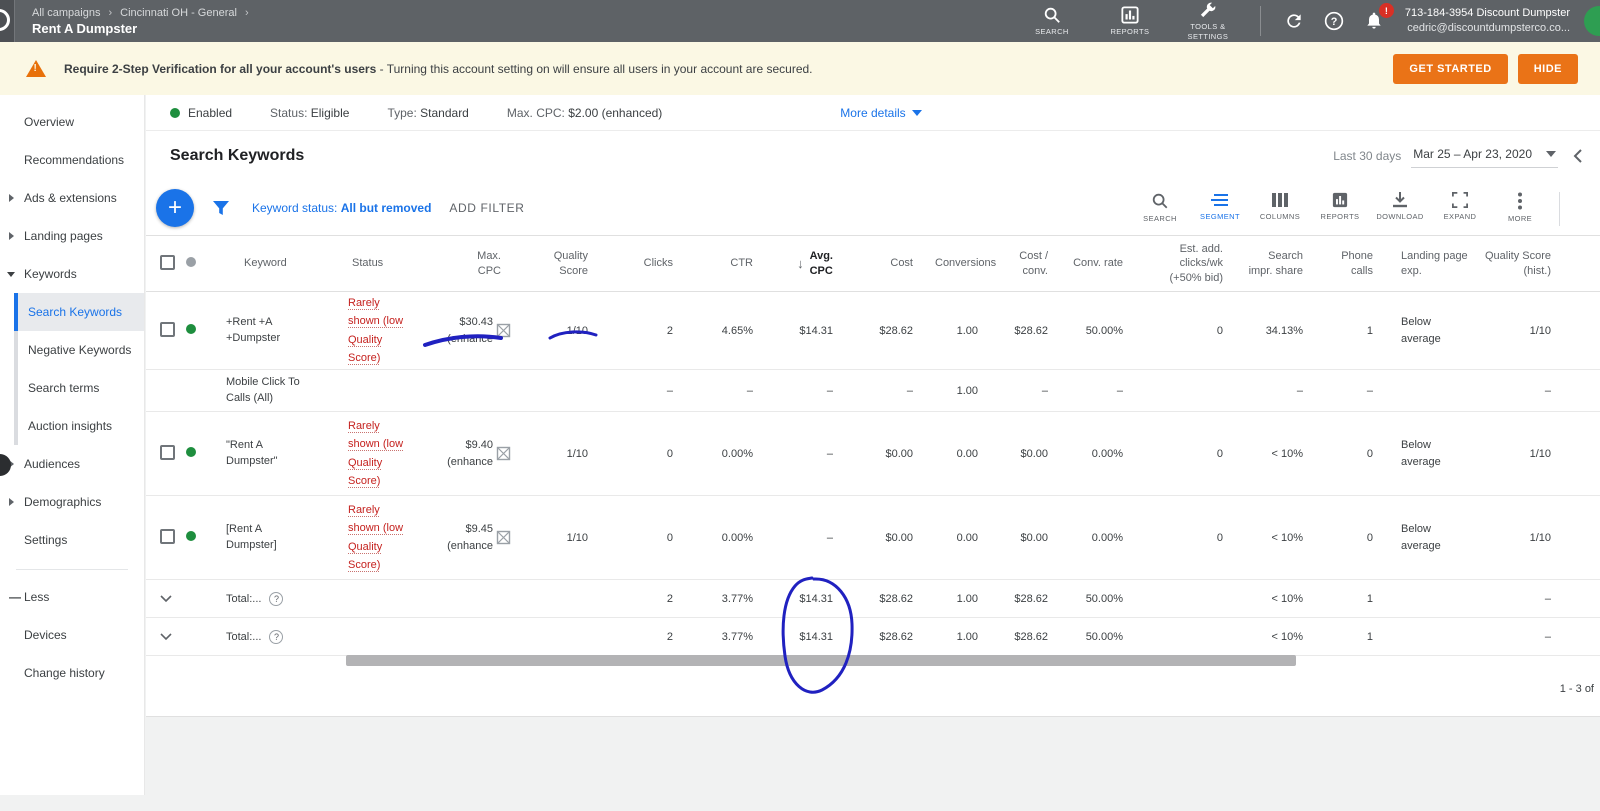  I want to click on max-cpc-cell: $30.43 (enhance, so click(473, 330).